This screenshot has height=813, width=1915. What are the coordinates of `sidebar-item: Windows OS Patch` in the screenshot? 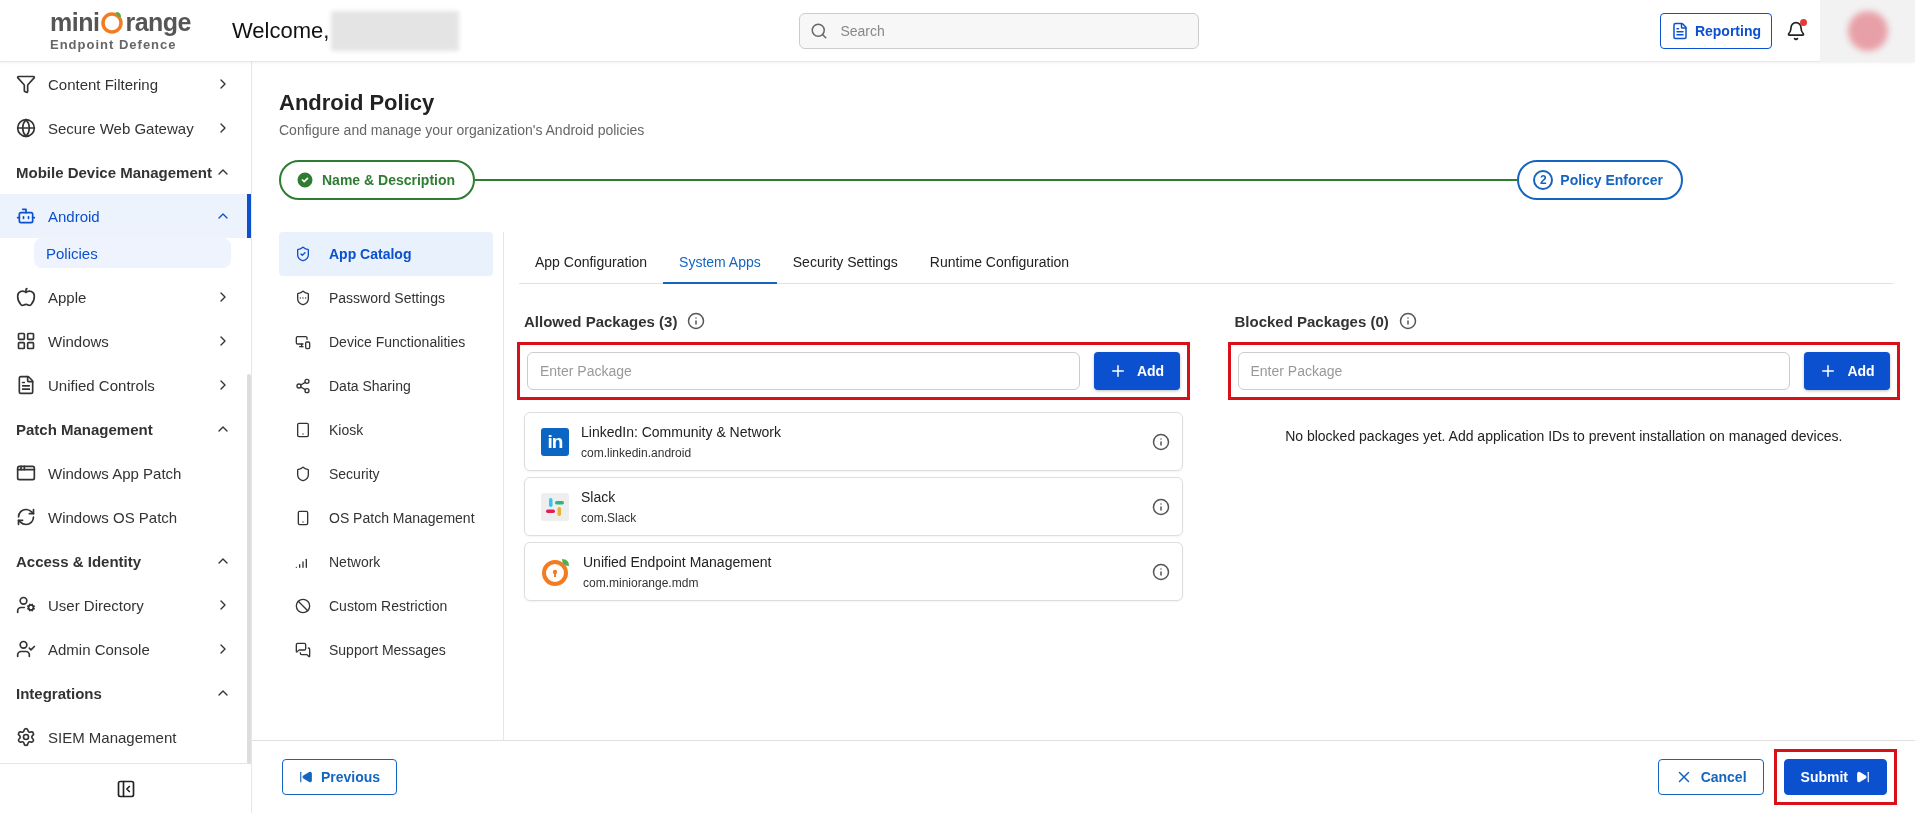 It's located at (125, 517).